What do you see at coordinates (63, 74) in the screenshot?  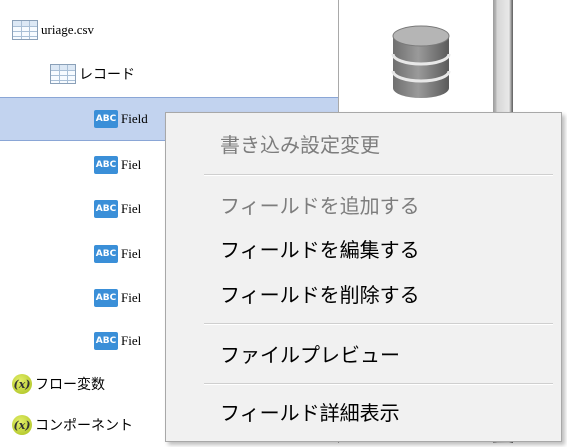 I see `record-grid-icon` at bounding box center [63, 74].